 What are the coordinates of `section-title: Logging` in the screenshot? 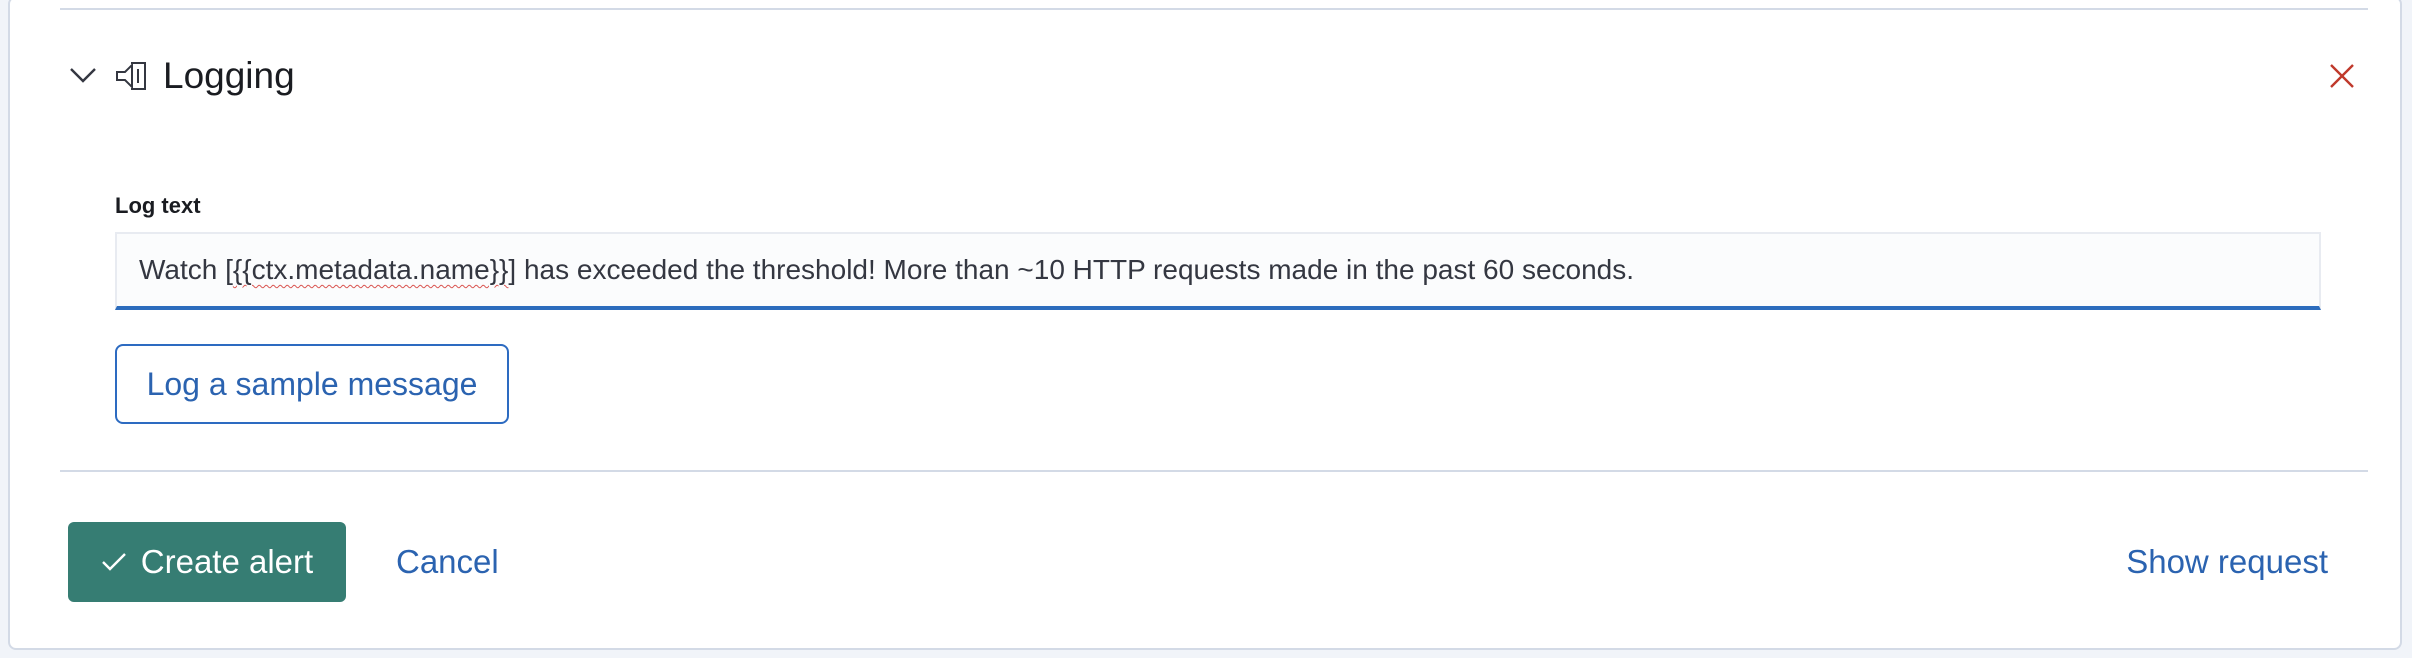 It's located at (229, 75).